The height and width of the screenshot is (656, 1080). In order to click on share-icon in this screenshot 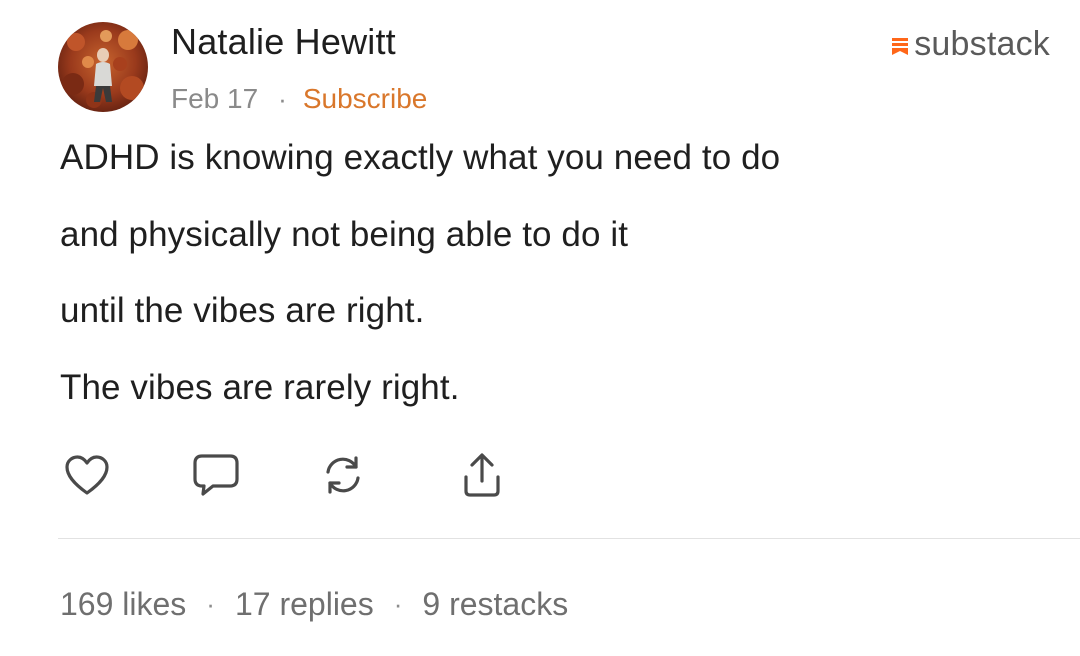, I will do `click(482, 475)`.